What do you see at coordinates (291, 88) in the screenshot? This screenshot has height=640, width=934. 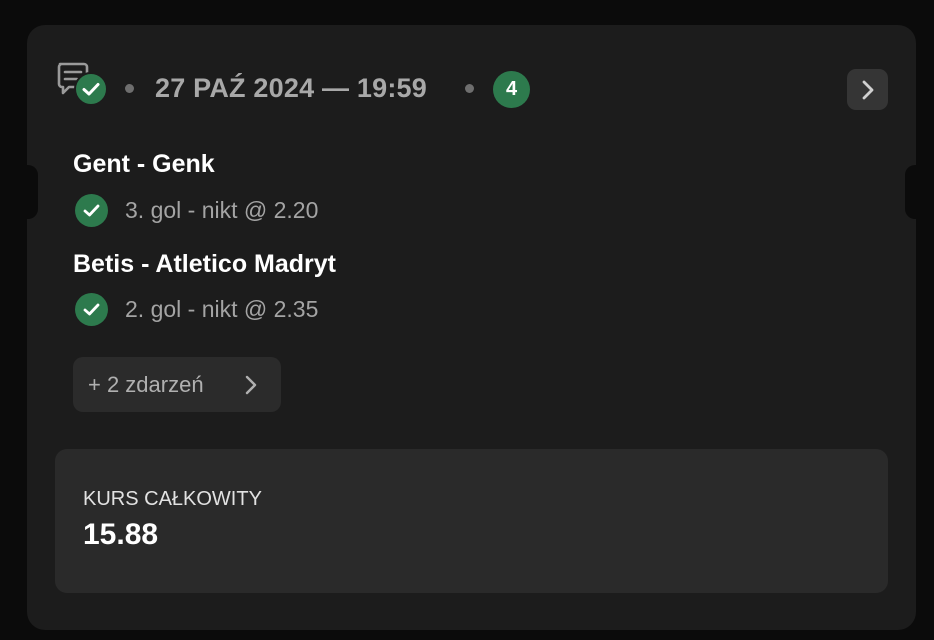 I see `event-date-time: 27 PAŹ 2024 — 19:59` at bounding box center [291, 88].